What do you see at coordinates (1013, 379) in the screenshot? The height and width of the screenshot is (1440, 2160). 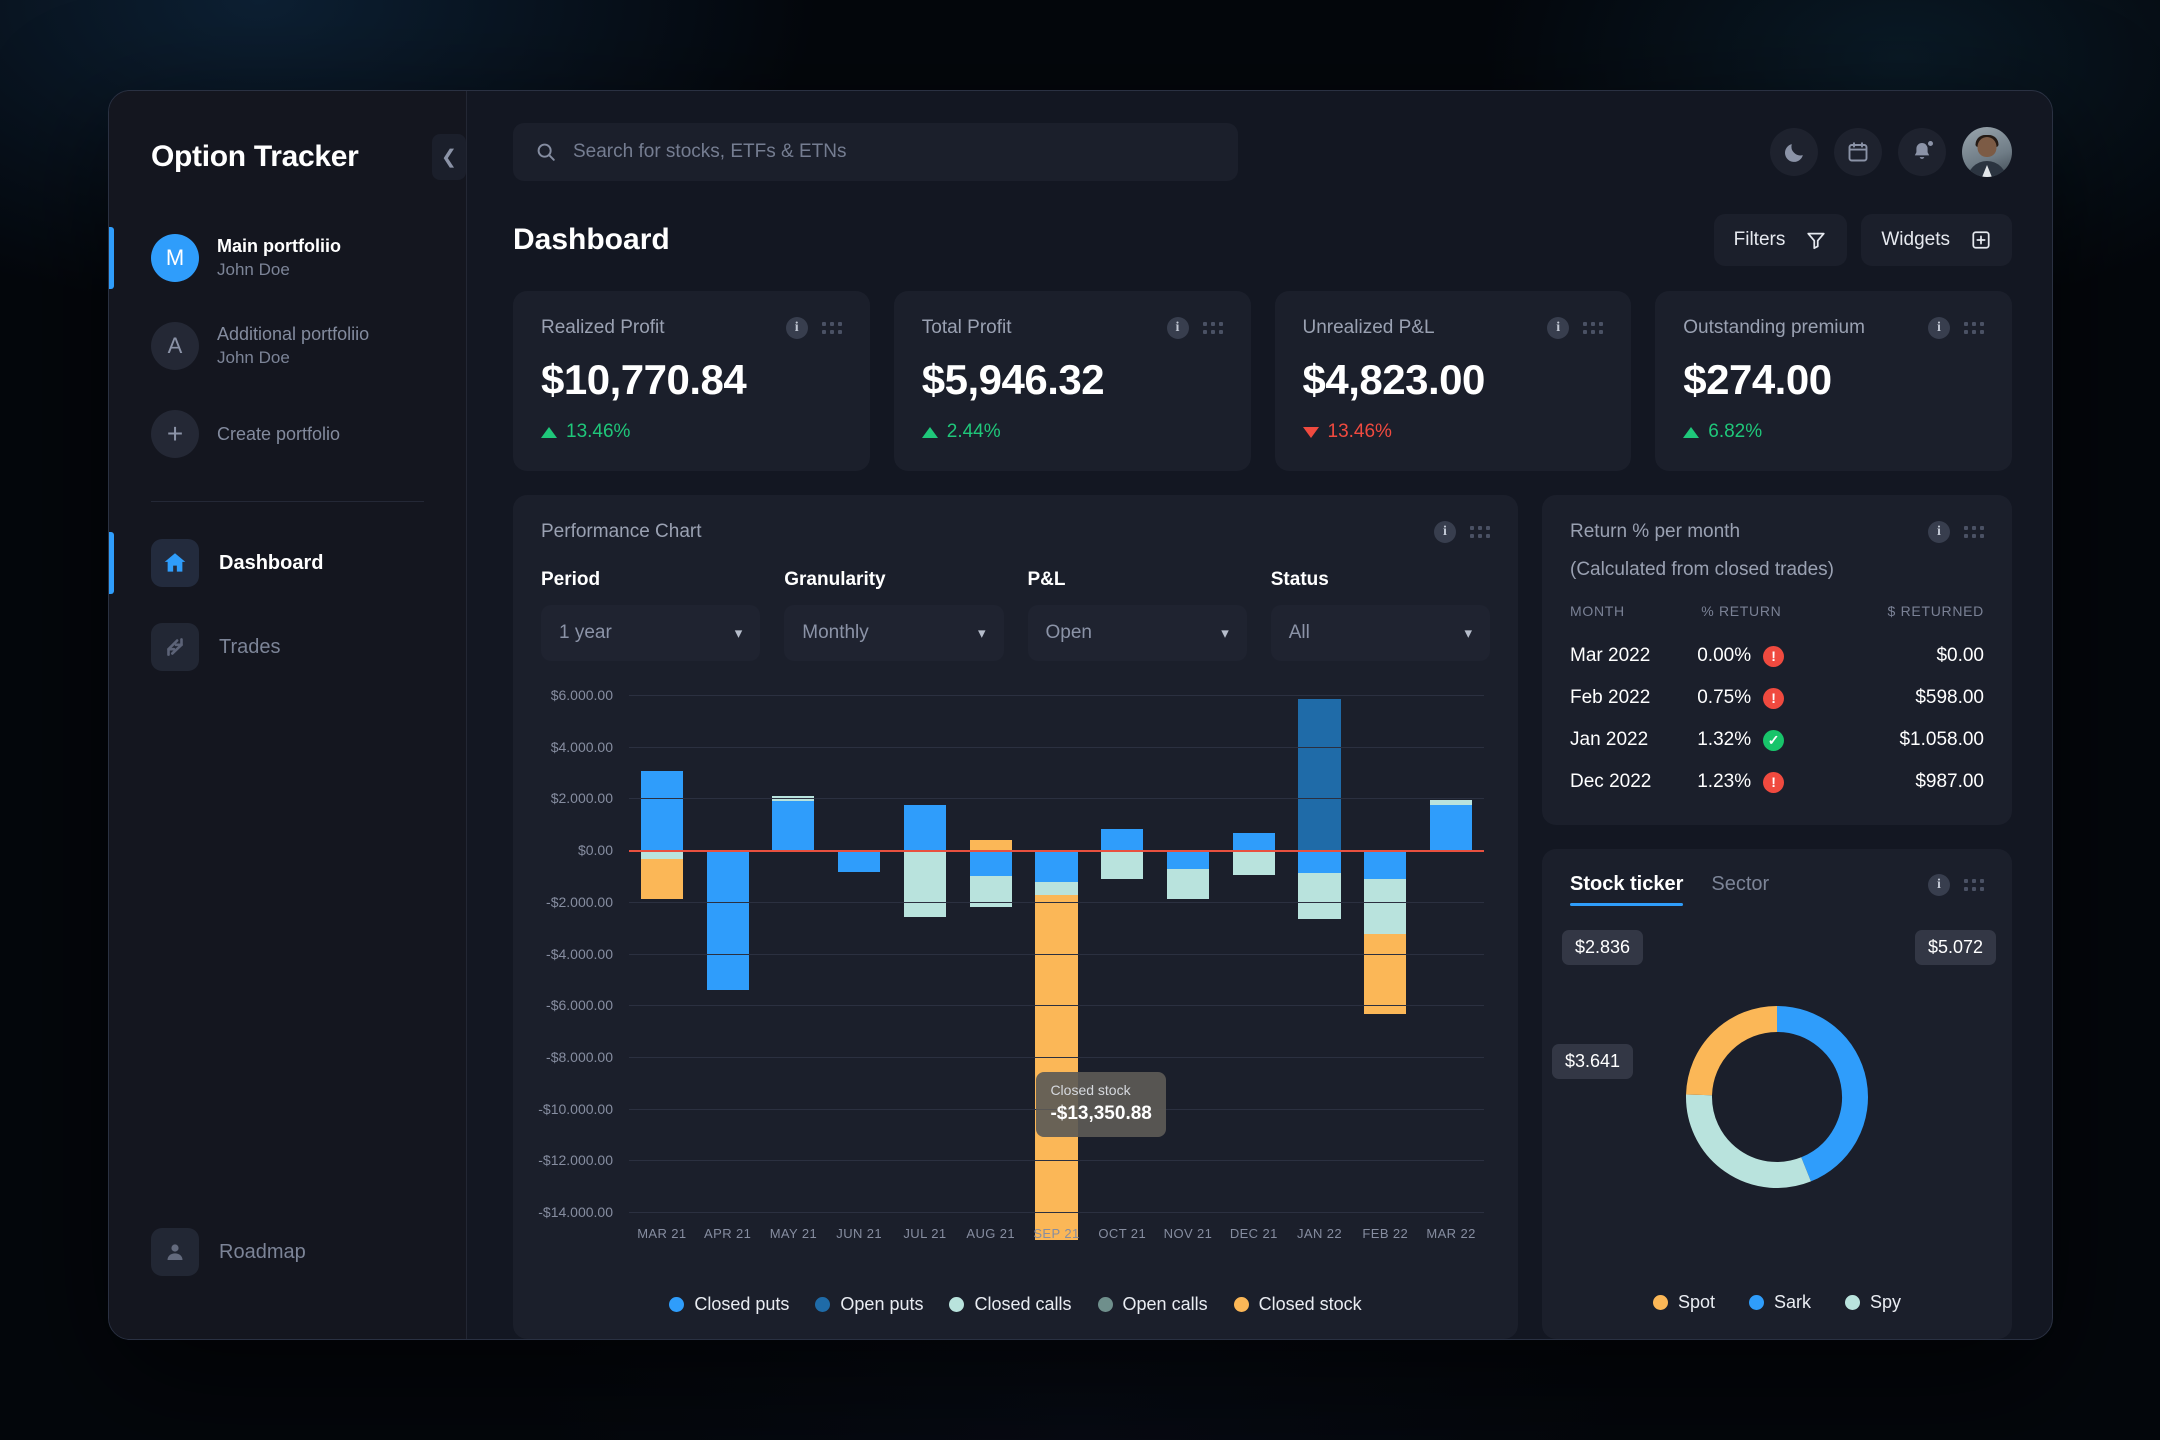 I see `kpi-value: $5,946.32` at bounding box center [1013, 379].